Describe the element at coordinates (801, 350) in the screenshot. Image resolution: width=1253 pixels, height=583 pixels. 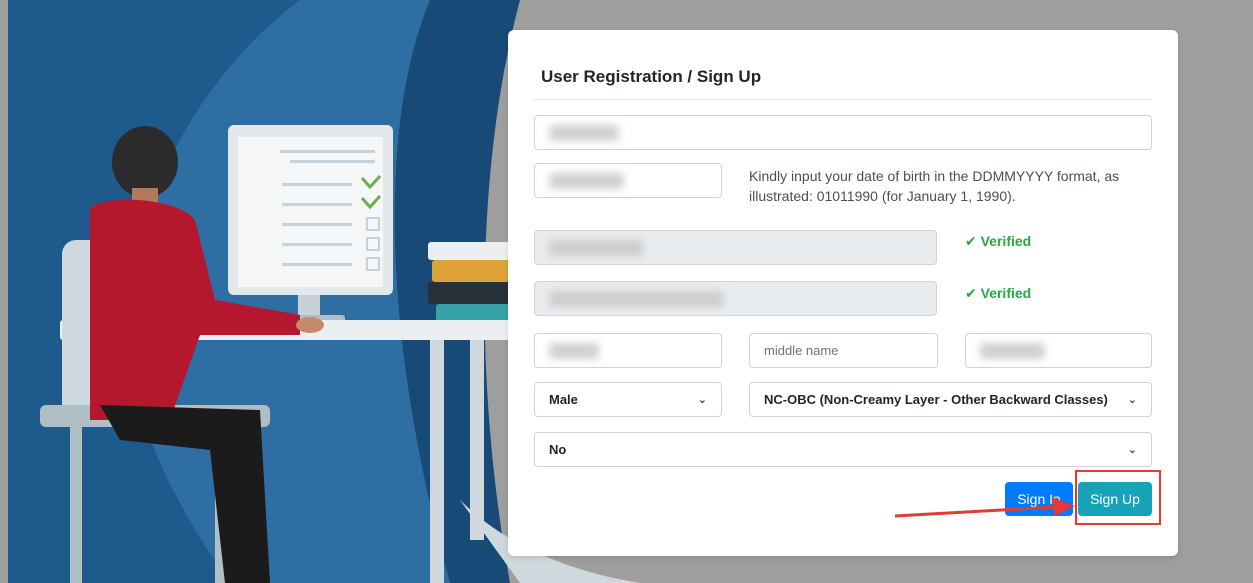
I see `middle-name-placeholder: middle name` at that location.